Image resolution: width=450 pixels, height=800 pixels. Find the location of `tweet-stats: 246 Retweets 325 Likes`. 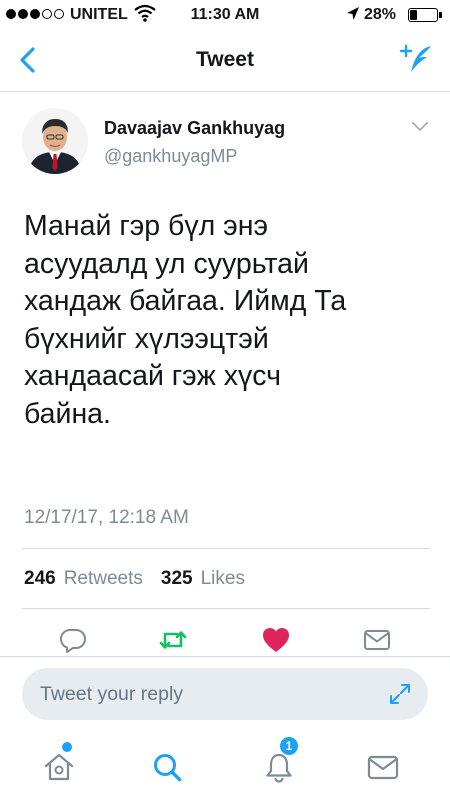

tweet-stats: 246 Retweets 325 Likes is located at coordinates (134, 579).